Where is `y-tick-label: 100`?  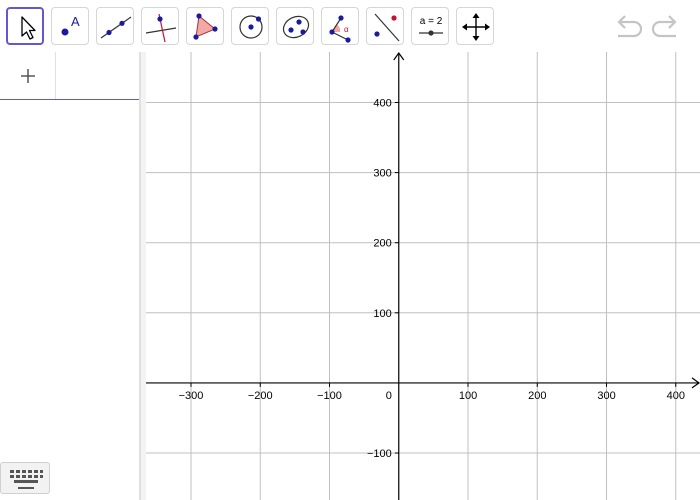 y-tick-label: 100 is located at coordinates (382, 314).